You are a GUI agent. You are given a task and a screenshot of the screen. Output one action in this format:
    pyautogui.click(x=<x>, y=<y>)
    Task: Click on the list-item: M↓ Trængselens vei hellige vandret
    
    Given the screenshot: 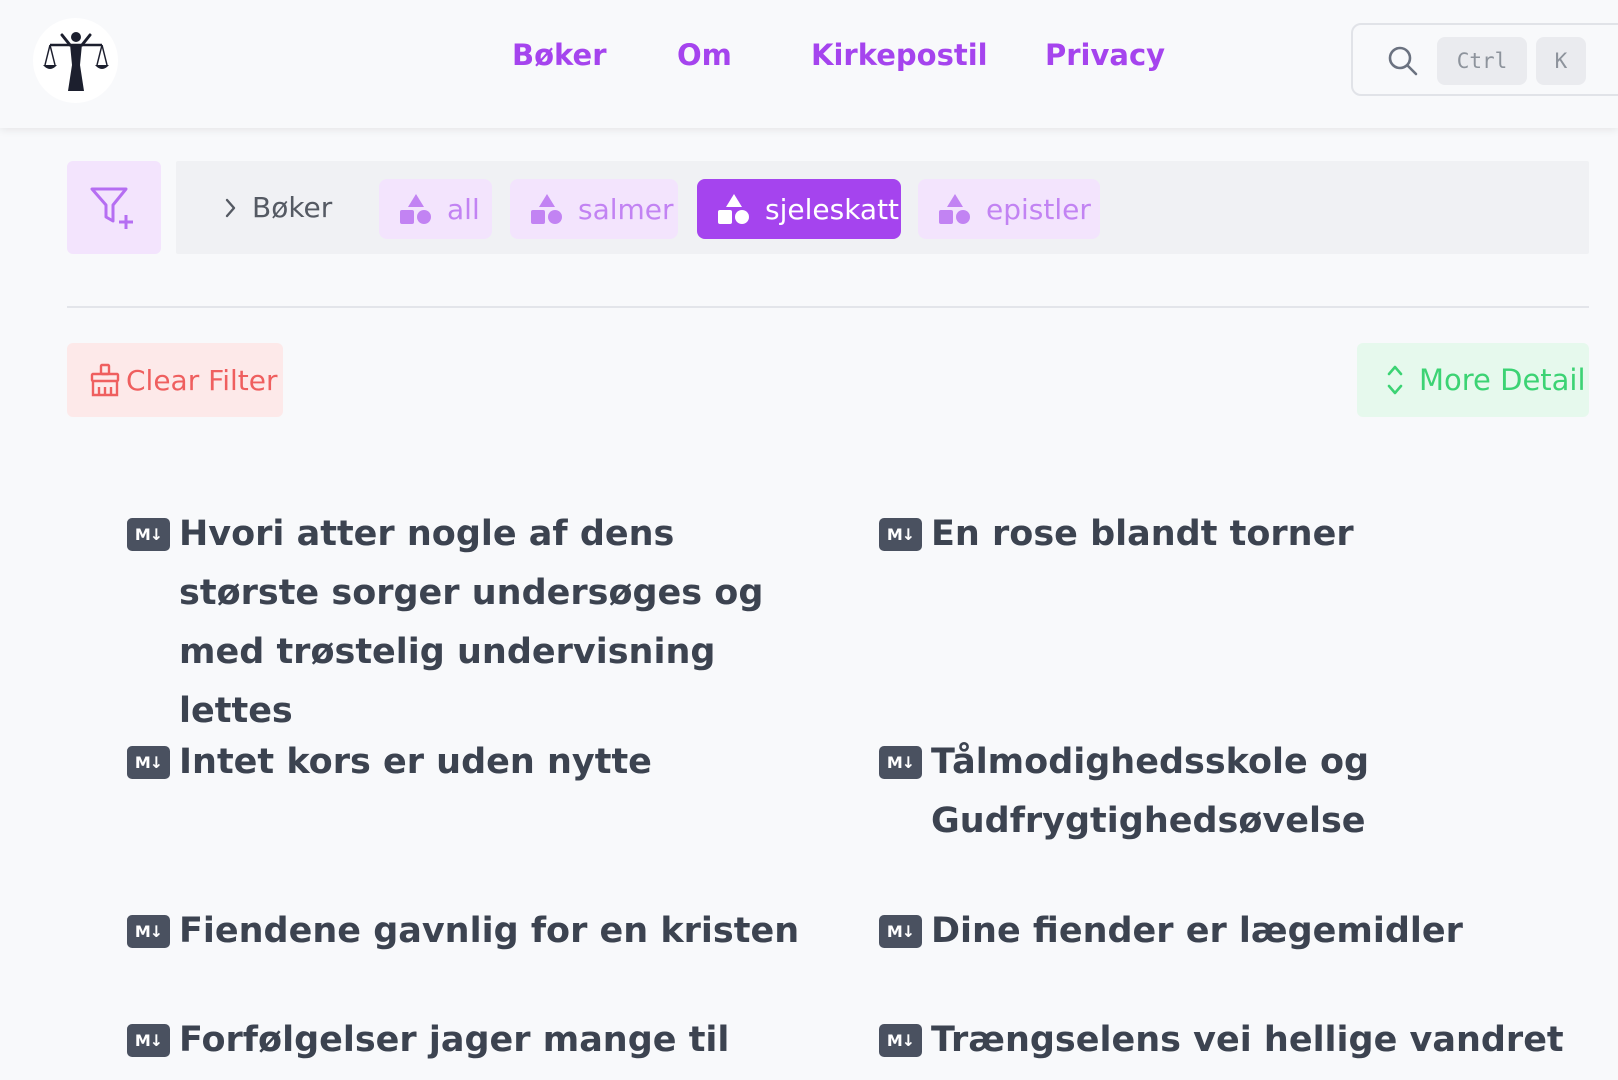 What is the action you would take?
    pyautogui.click(x=1244, y=1040)
    